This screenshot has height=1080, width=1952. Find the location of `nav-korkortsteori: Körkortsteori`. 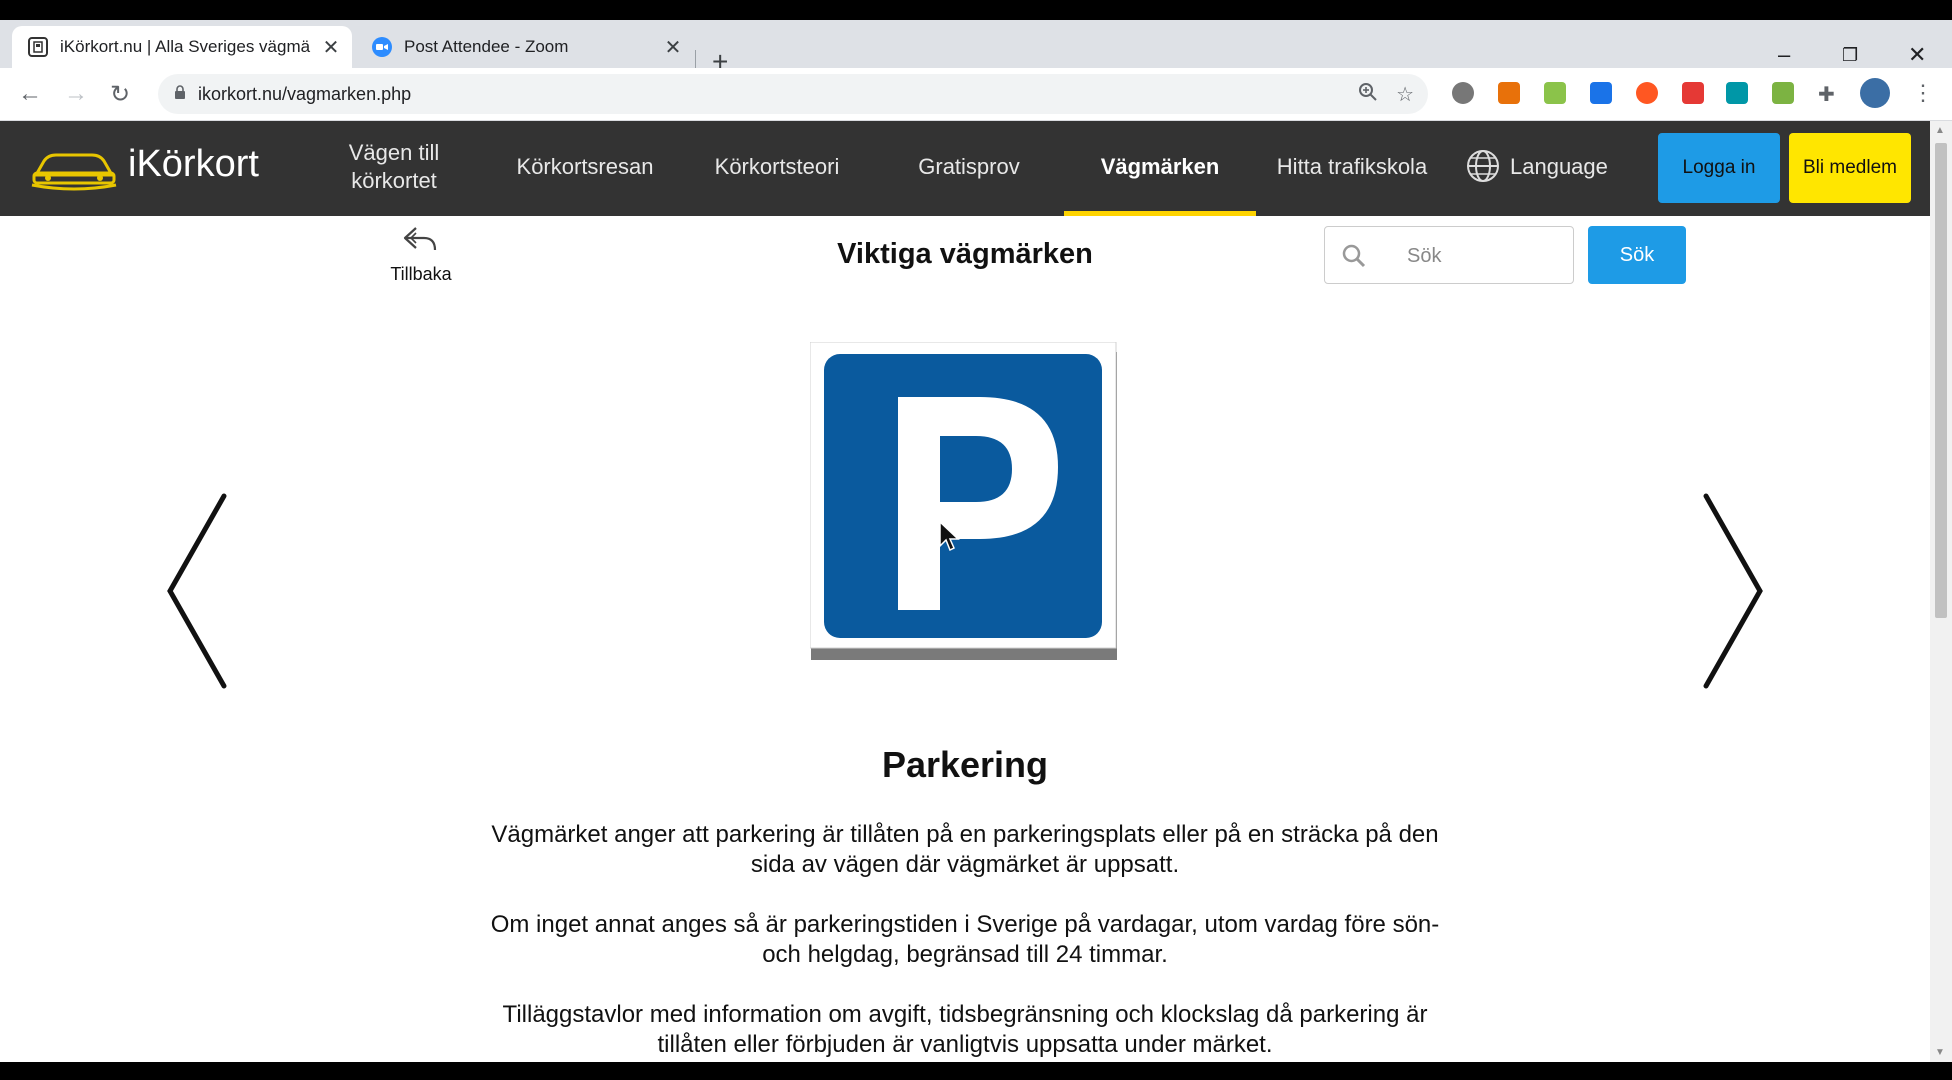

nav-korkortsteori: Körkortsteori is located at coordinates (777, 167).